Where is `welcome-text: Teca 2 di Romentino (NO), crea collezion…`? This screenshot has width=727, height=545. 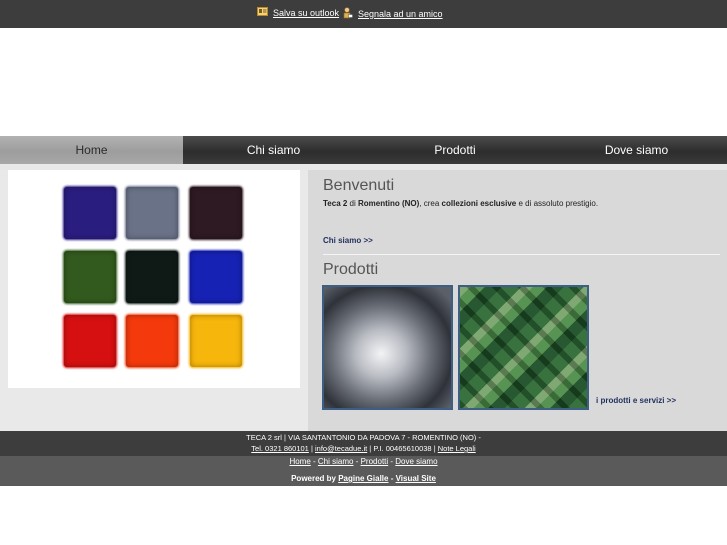
welcome-text: Teca 2 di Romentino (NO), crea collezion… is located at coordinates (520, 203).